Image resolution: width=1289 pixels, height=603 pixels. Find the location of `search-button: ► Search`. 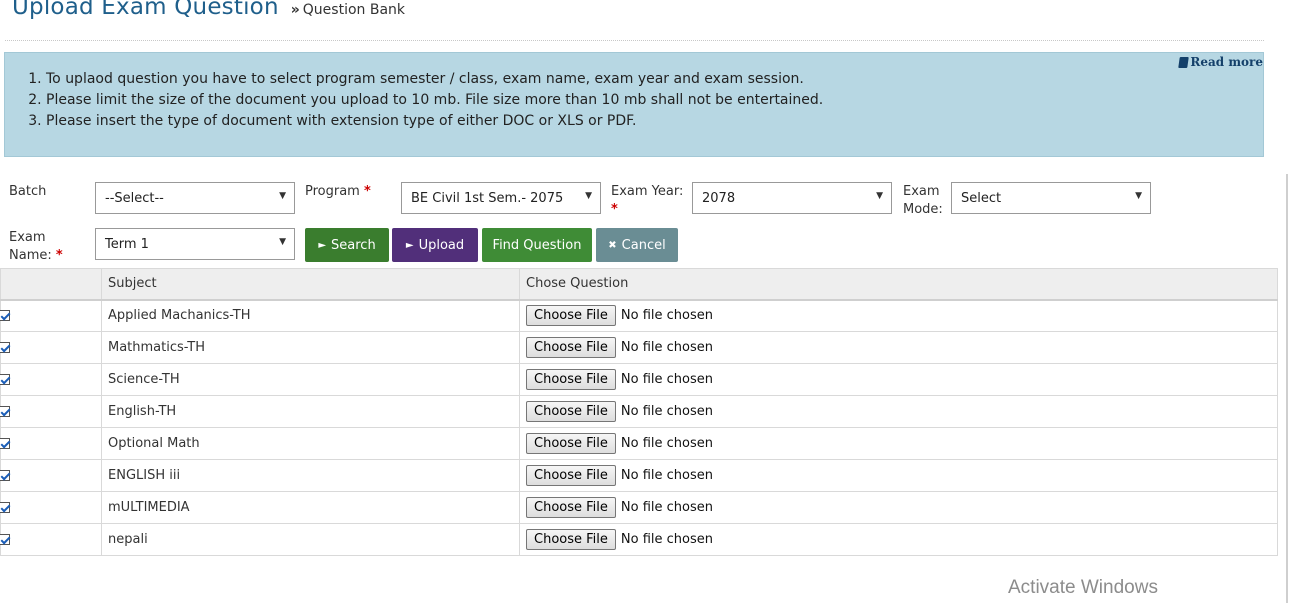

search-button: ► Search is located at coordinates (347, 245).